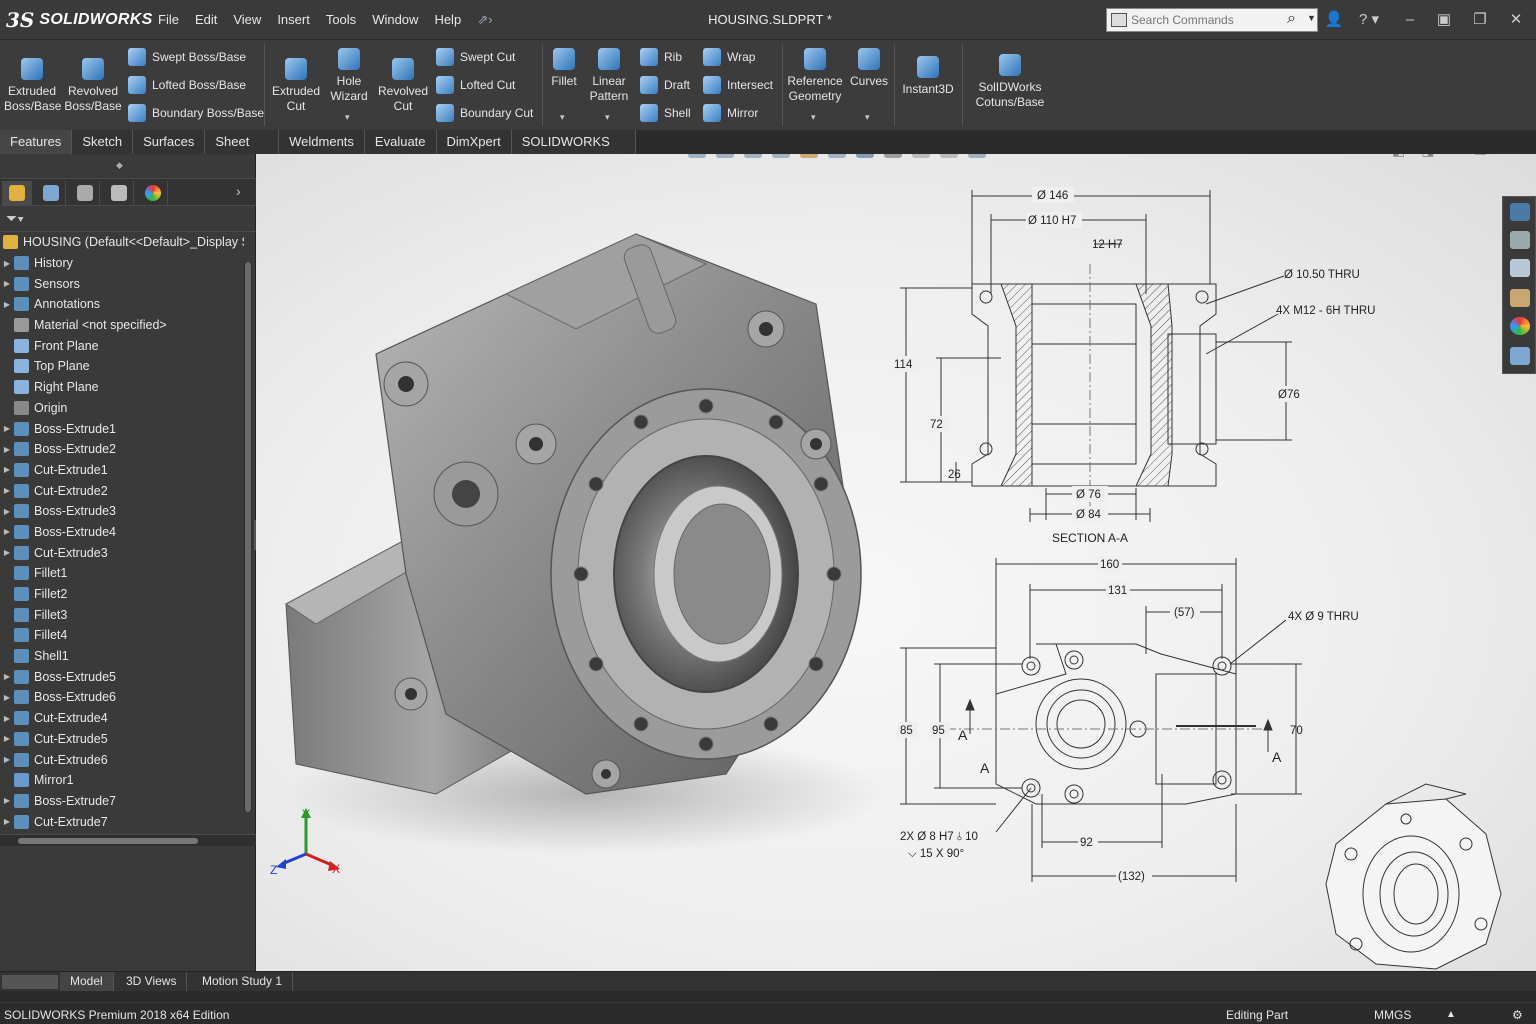 Image resolution: width=1536 pixels, height=1024 pixels. I want to click on search-input, so click(1207, 20).